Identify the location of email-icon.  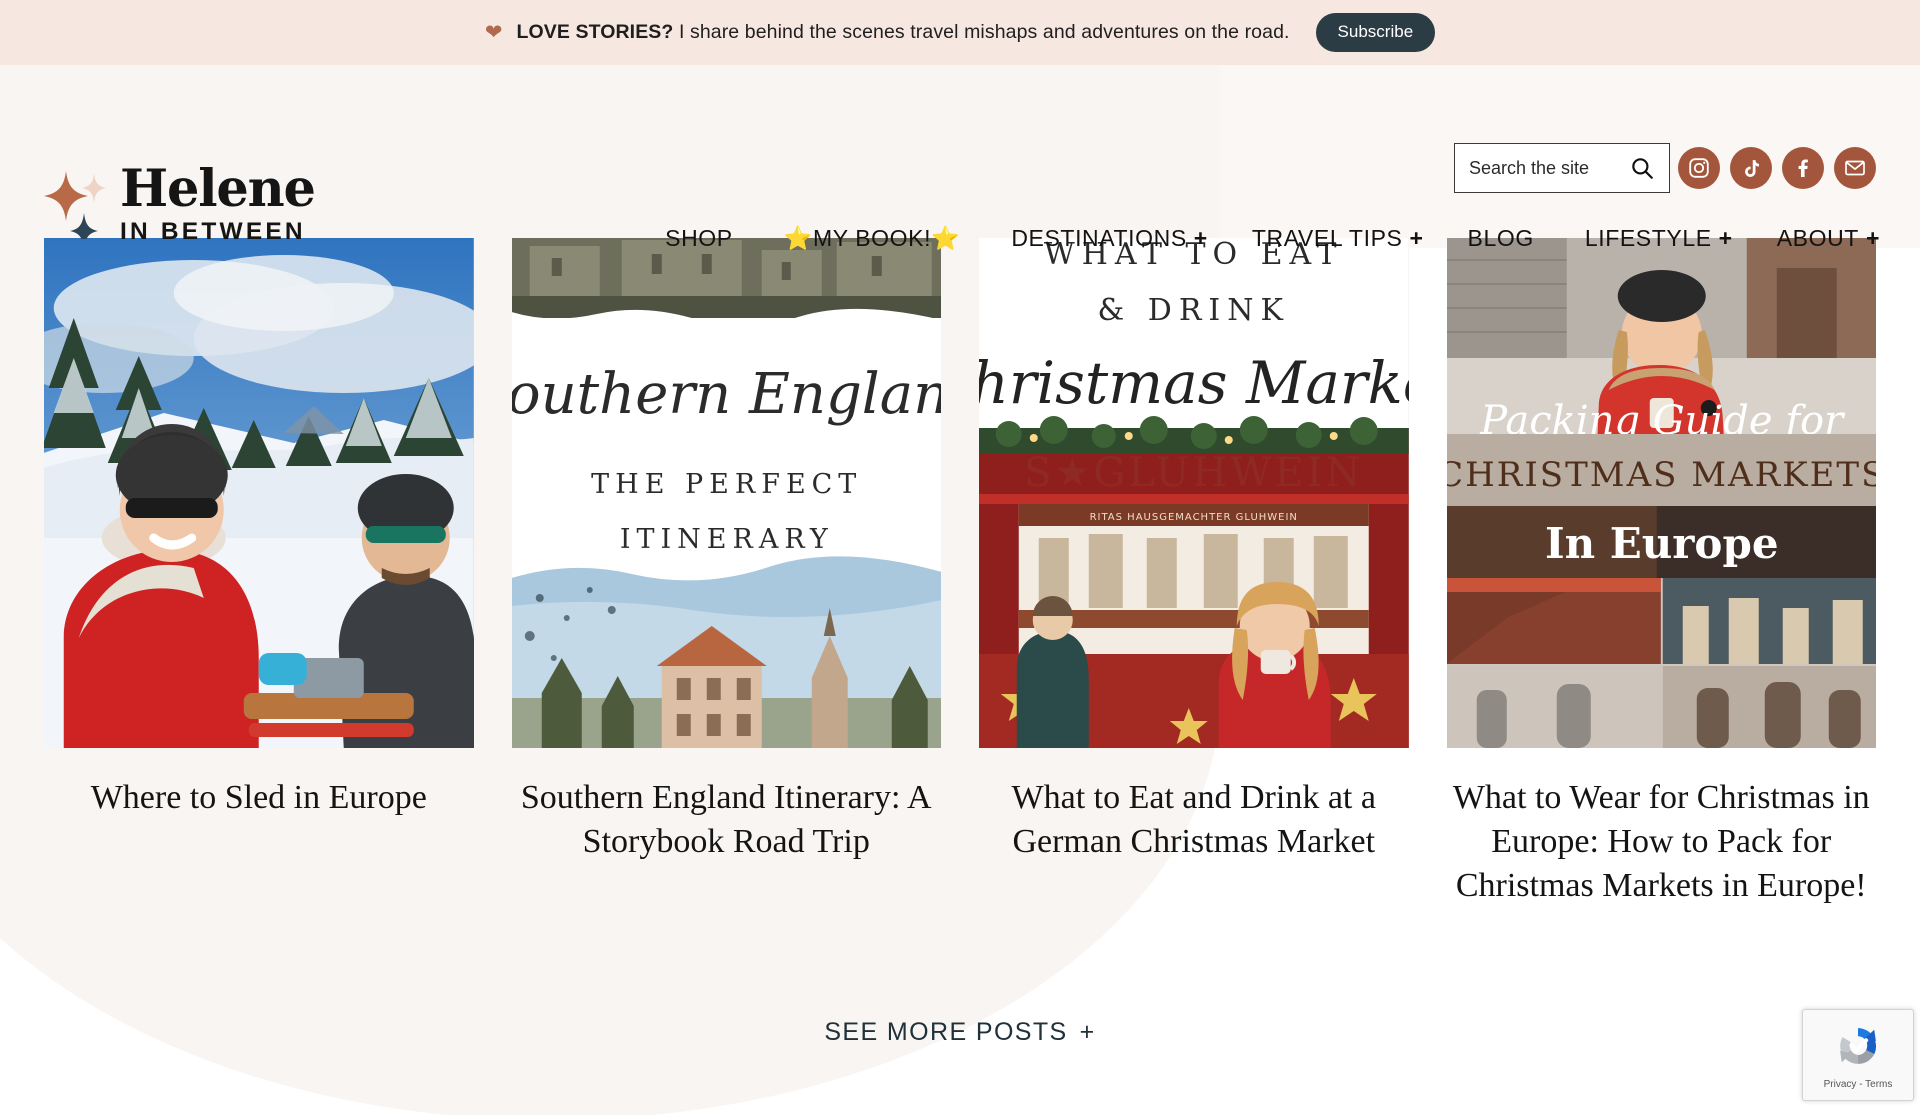
(1855, 168).